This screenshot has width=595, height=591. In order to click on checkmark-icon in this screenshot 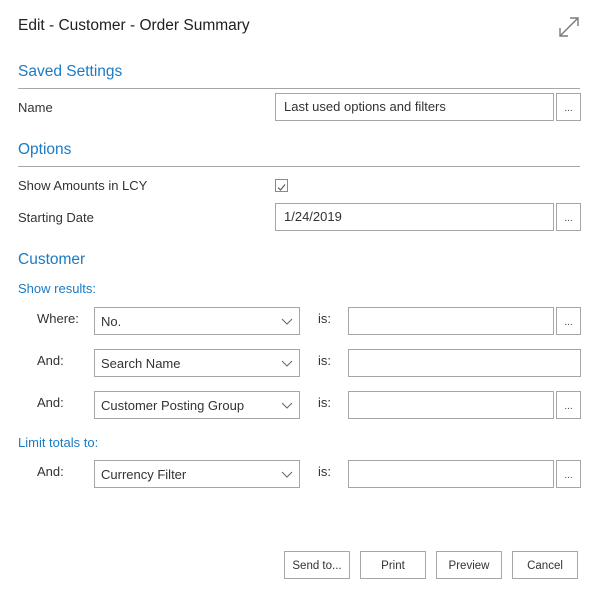, I will do `click(281, 187)`.